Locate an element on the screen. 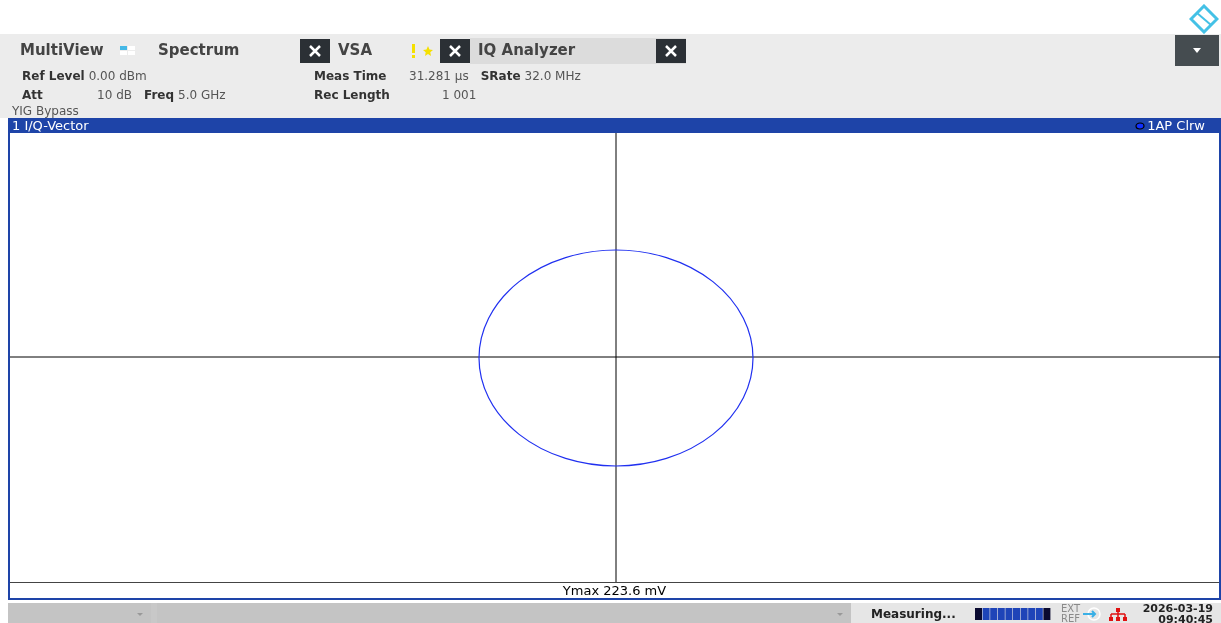 The width and height of the screenshot is (1221, 623). freq-value: 5.0 GHz is located at coordinates (202, 95).